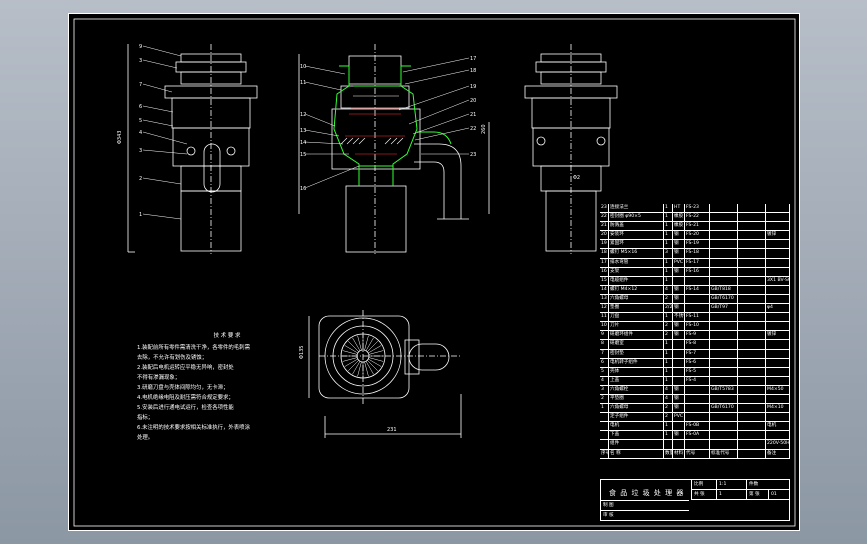 The height and width of the screenshot is (544, 867). What do you see at coordinates (697, 453) in the screenshot?
I see `bom-cell-code: 代号` at bounding box center [697, 453].